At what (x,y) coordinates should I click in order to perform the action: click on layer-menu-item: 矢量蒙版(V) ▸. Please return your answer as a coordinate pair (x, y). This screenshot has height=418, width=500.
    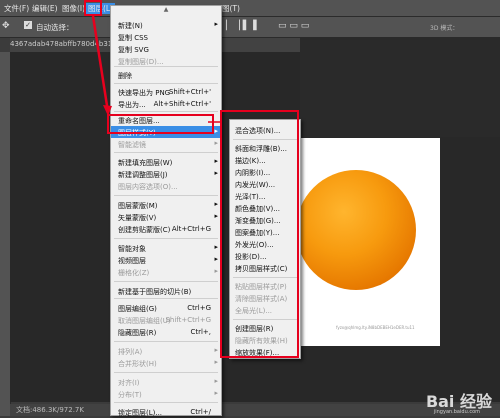
    Looking at the image, I should click on (166, 217).